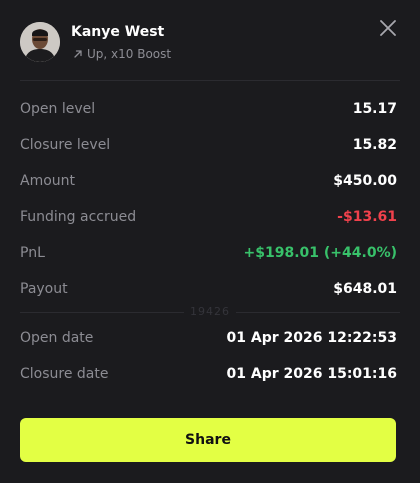  I want to click on detail-label: Payout, so click(44, 289).